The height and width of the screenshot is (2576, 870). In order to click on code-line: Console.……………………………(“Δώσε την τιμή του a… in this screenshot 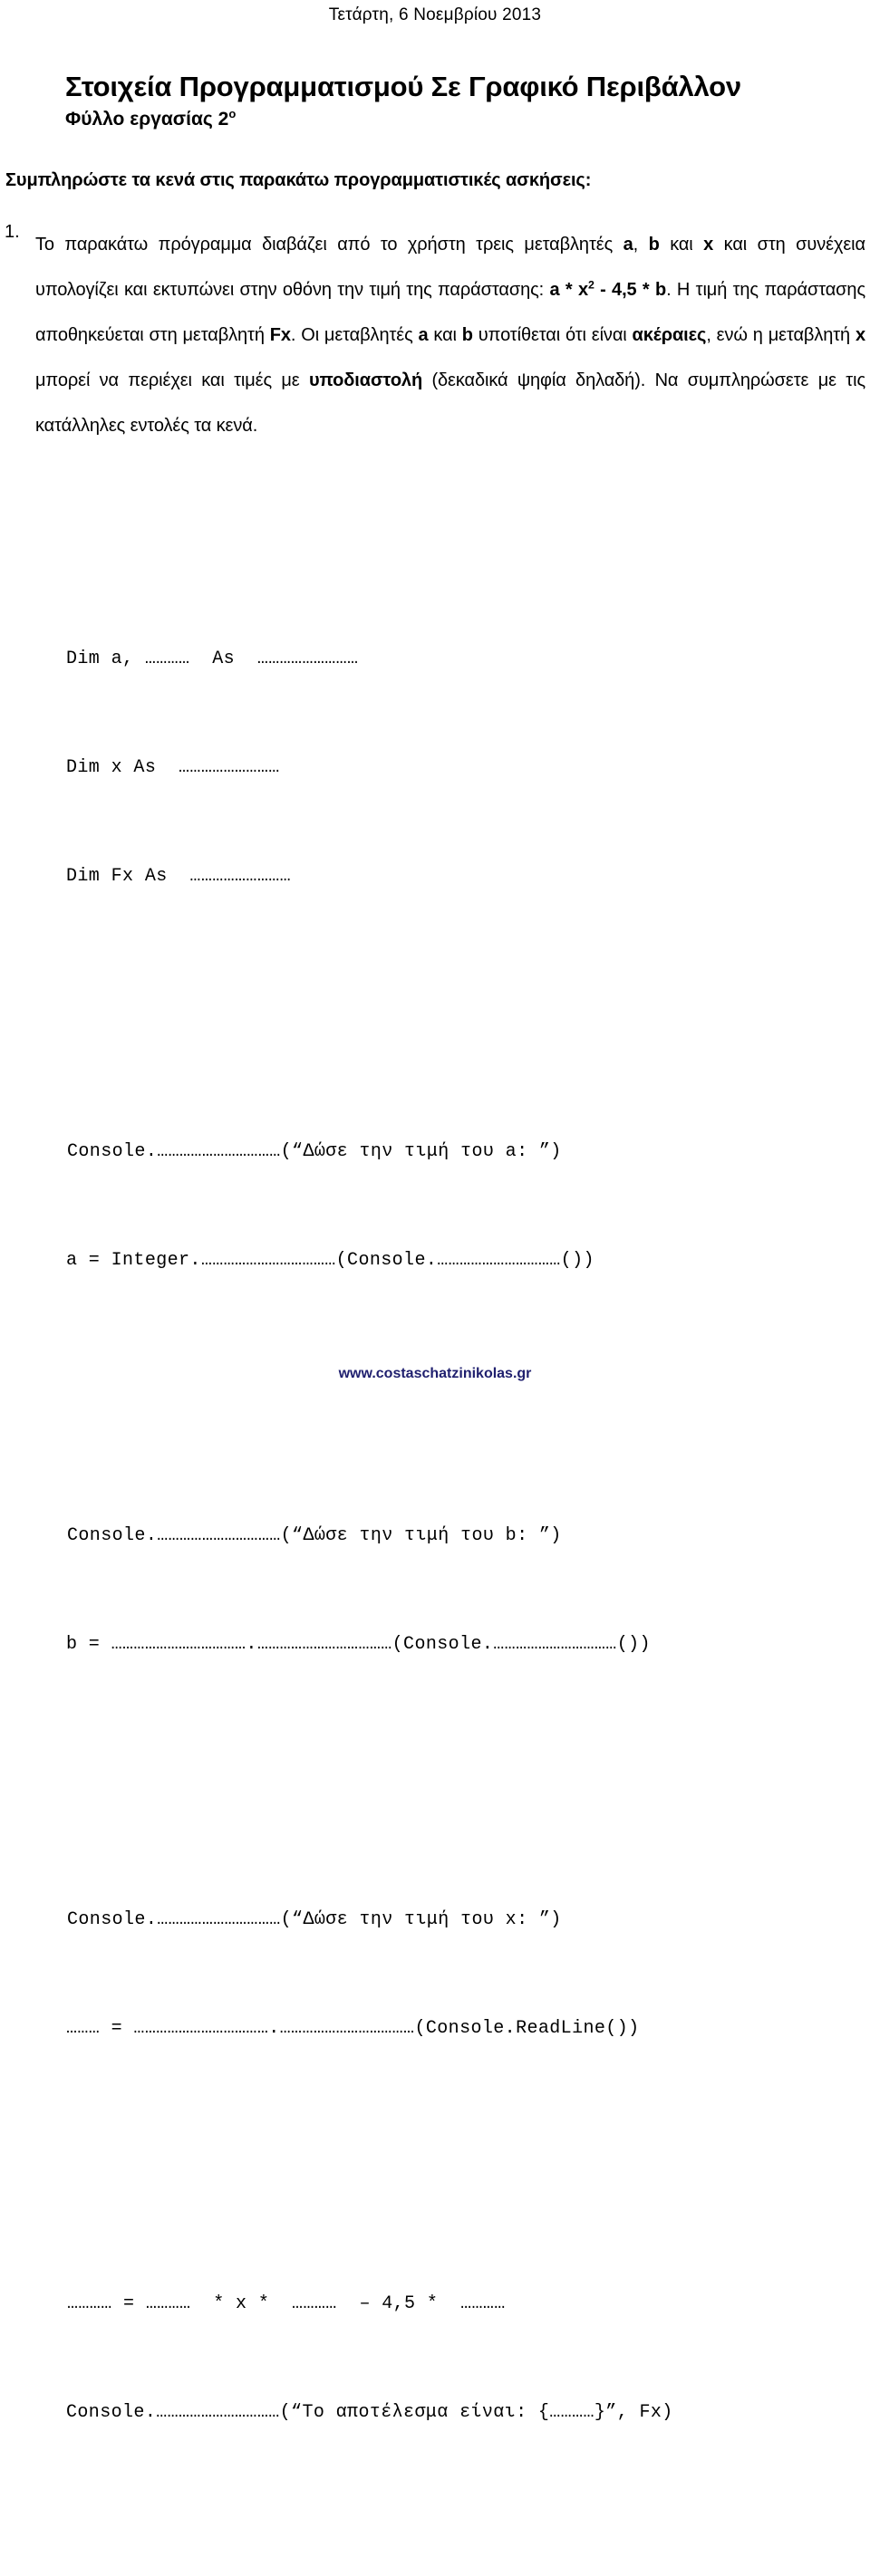, I will do `click(314, 1151)`.